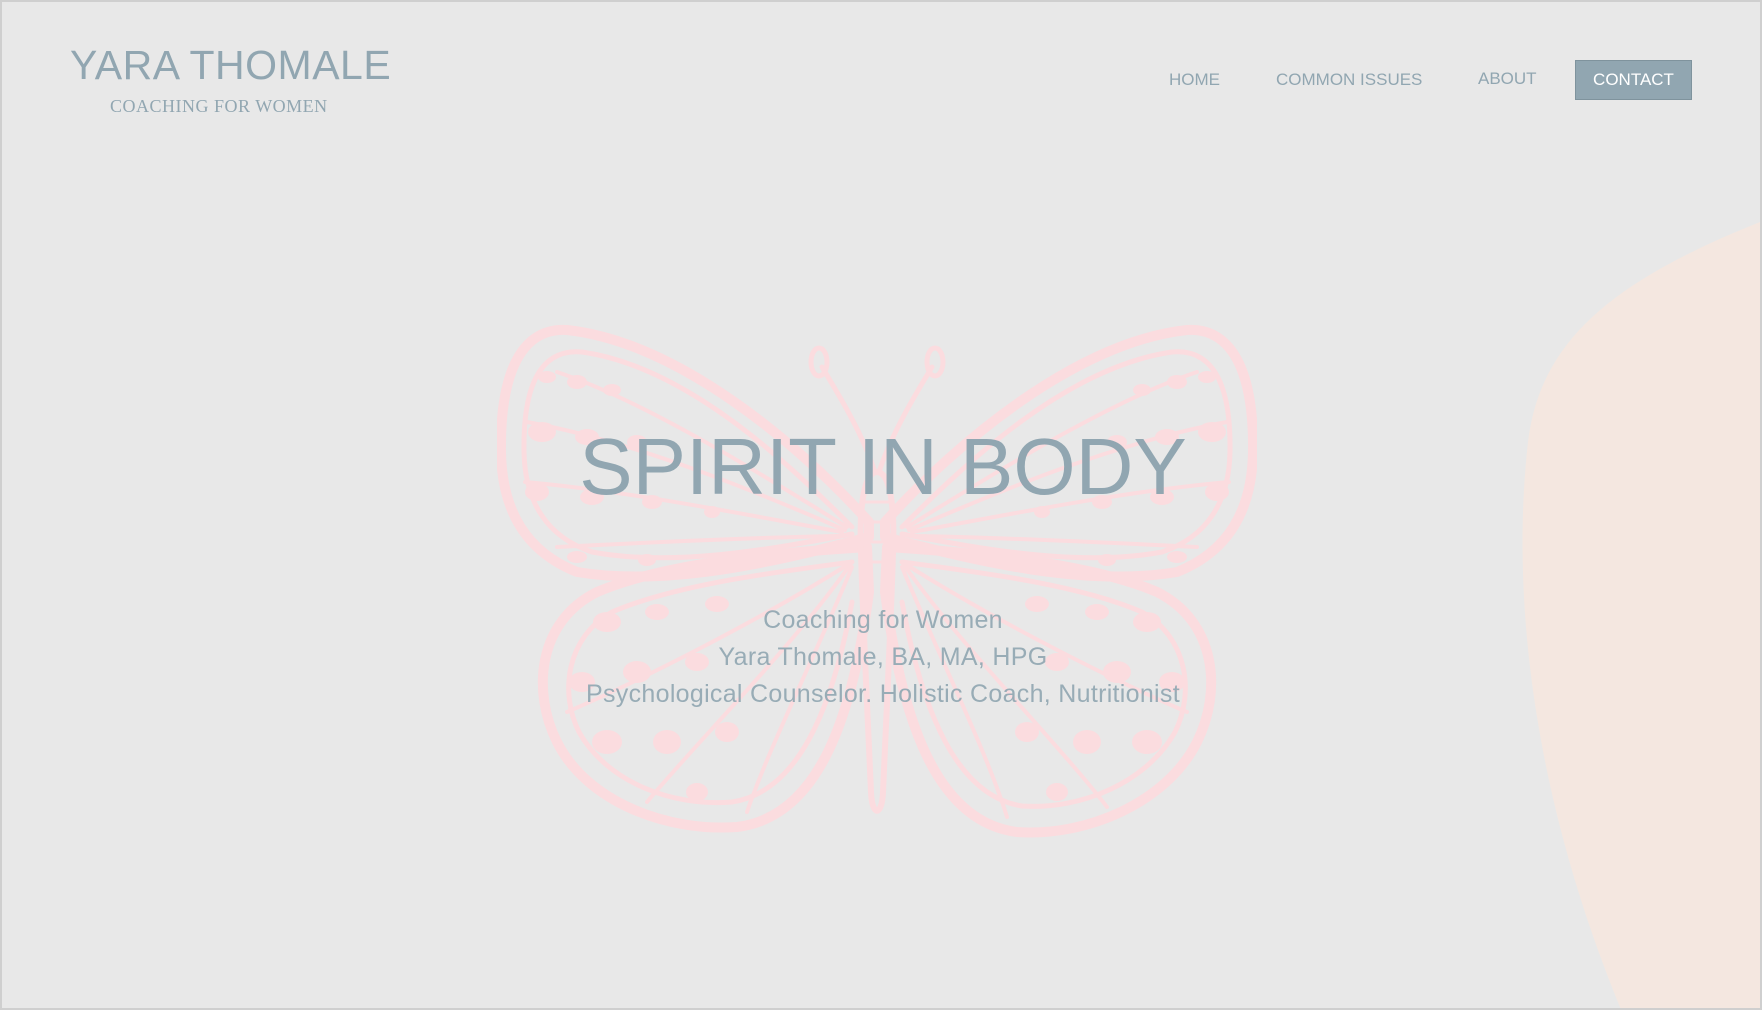 This screenshot has height=1010, width=1762. What do you see at coordinates (1349, 80) in the screenshot?
I see `nav-common-issues: COMMON ISSUES` at bounding box center [1349, 80].